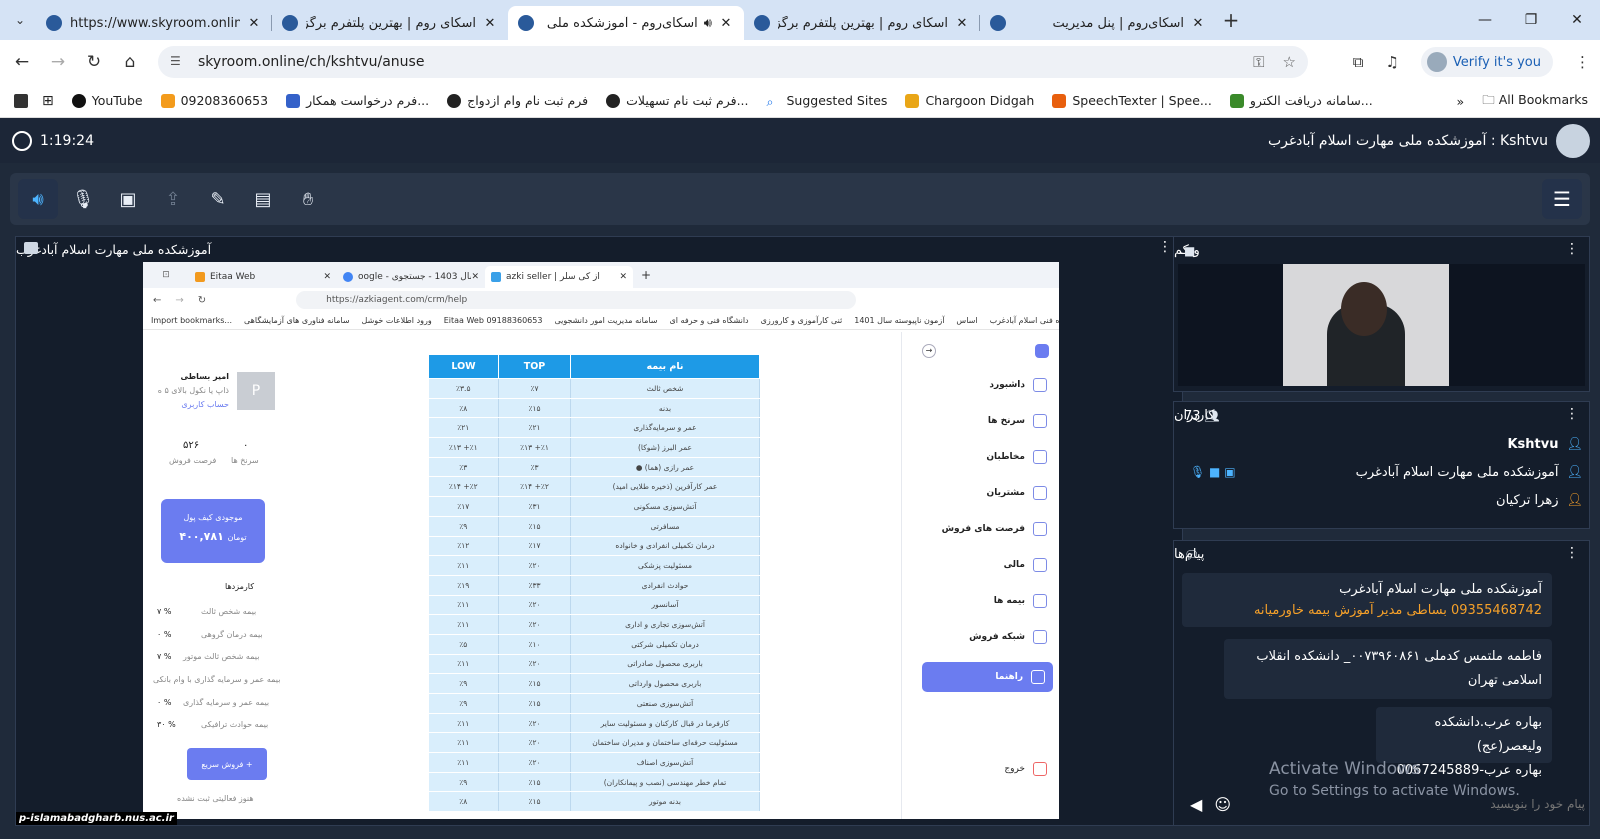 The image size is (1600, 839). What do you see at coordinates (1165, 247) in the screenshot?
I see `stage-options-icon: ⋮` at bounding box center [1165, 247].